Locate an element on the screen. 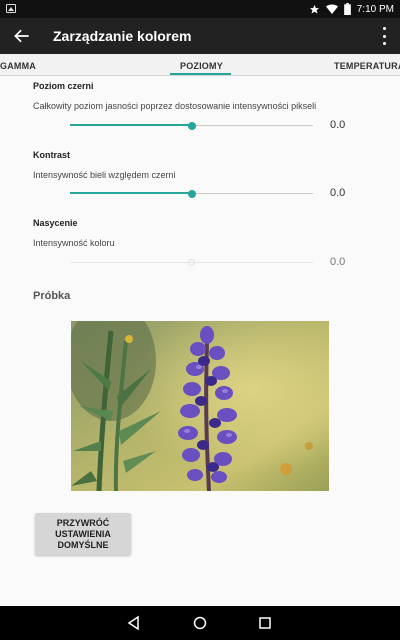 The height and width of the screenshot is (640, 400). recents-nav-icon is located at coordinates (265, 623).